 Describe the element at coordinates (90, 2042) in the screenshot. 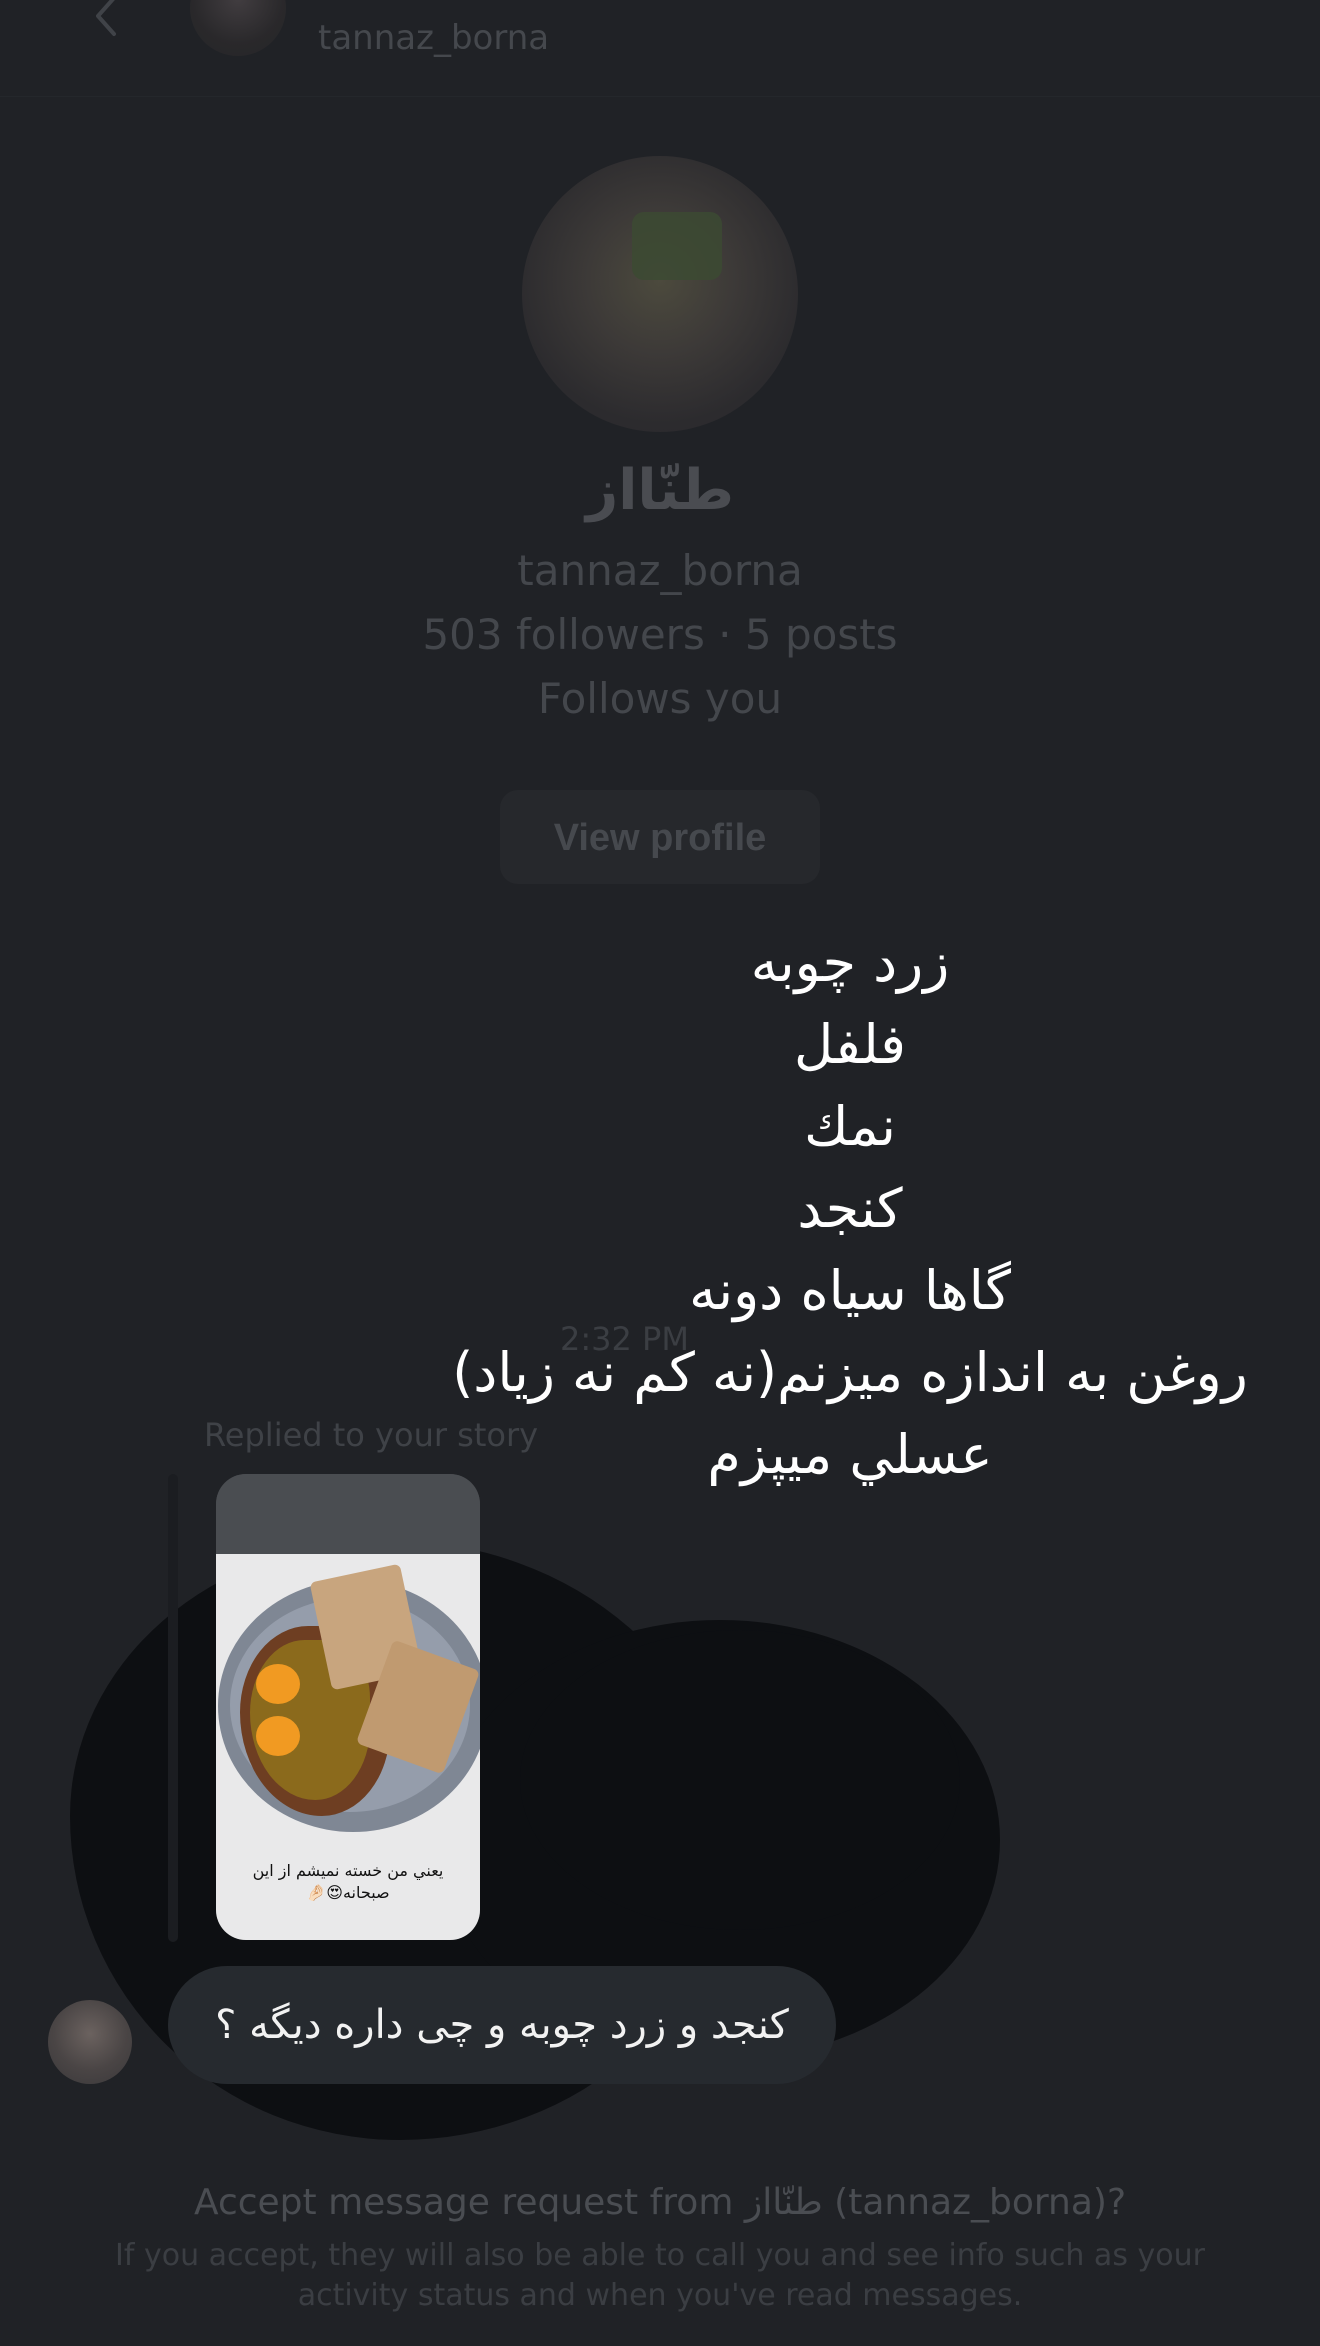

I see `sender-avatar` at that location.